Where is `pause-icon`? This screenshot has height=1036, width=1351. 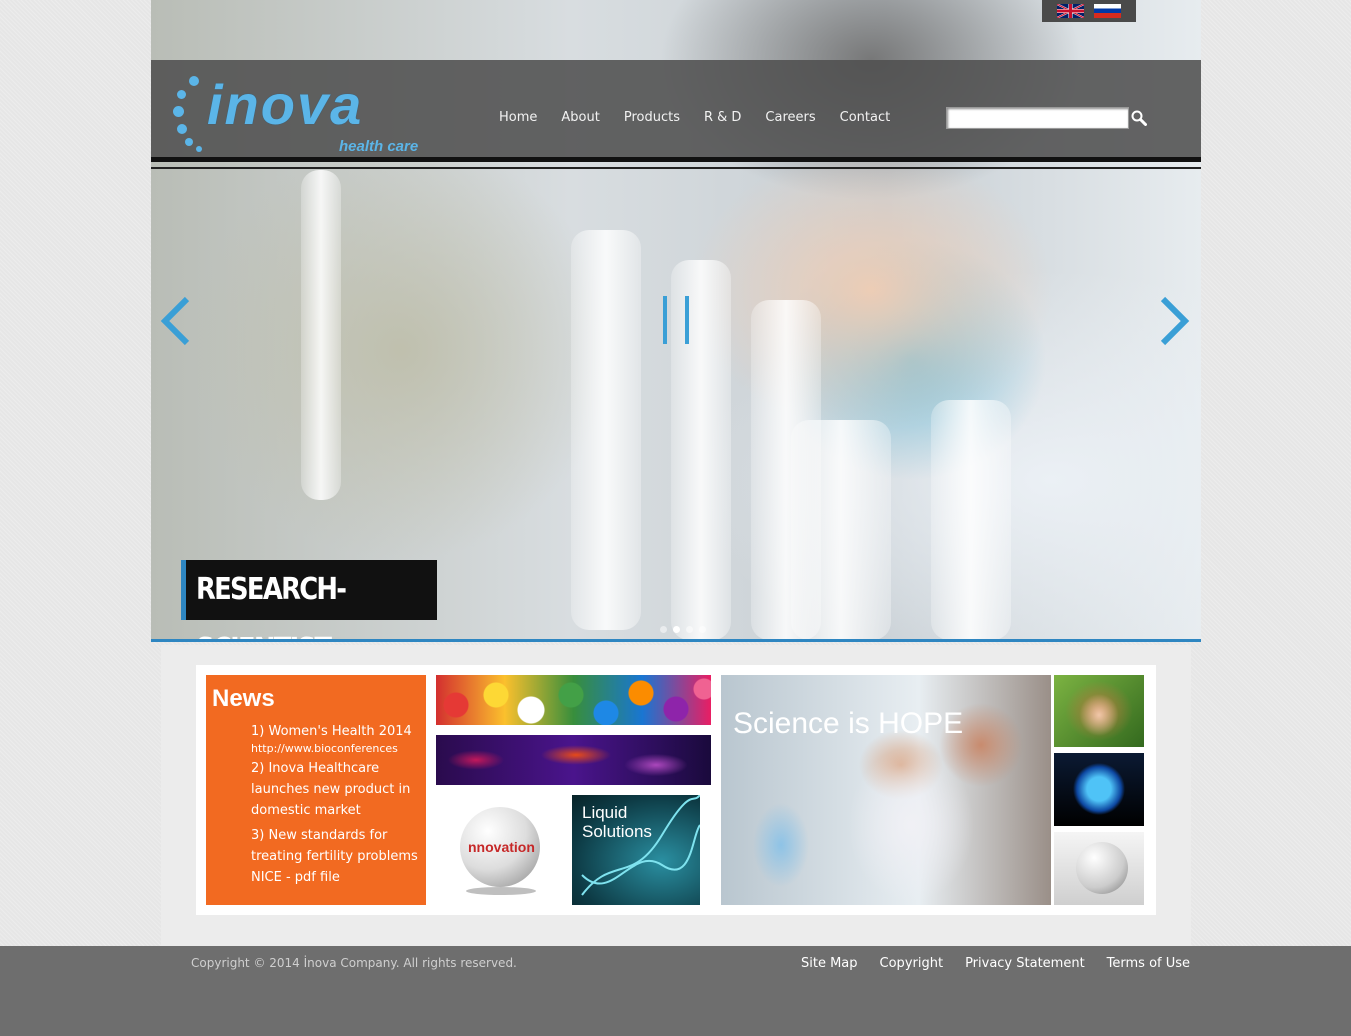 pause-icon is located at coordinates (676, 320).